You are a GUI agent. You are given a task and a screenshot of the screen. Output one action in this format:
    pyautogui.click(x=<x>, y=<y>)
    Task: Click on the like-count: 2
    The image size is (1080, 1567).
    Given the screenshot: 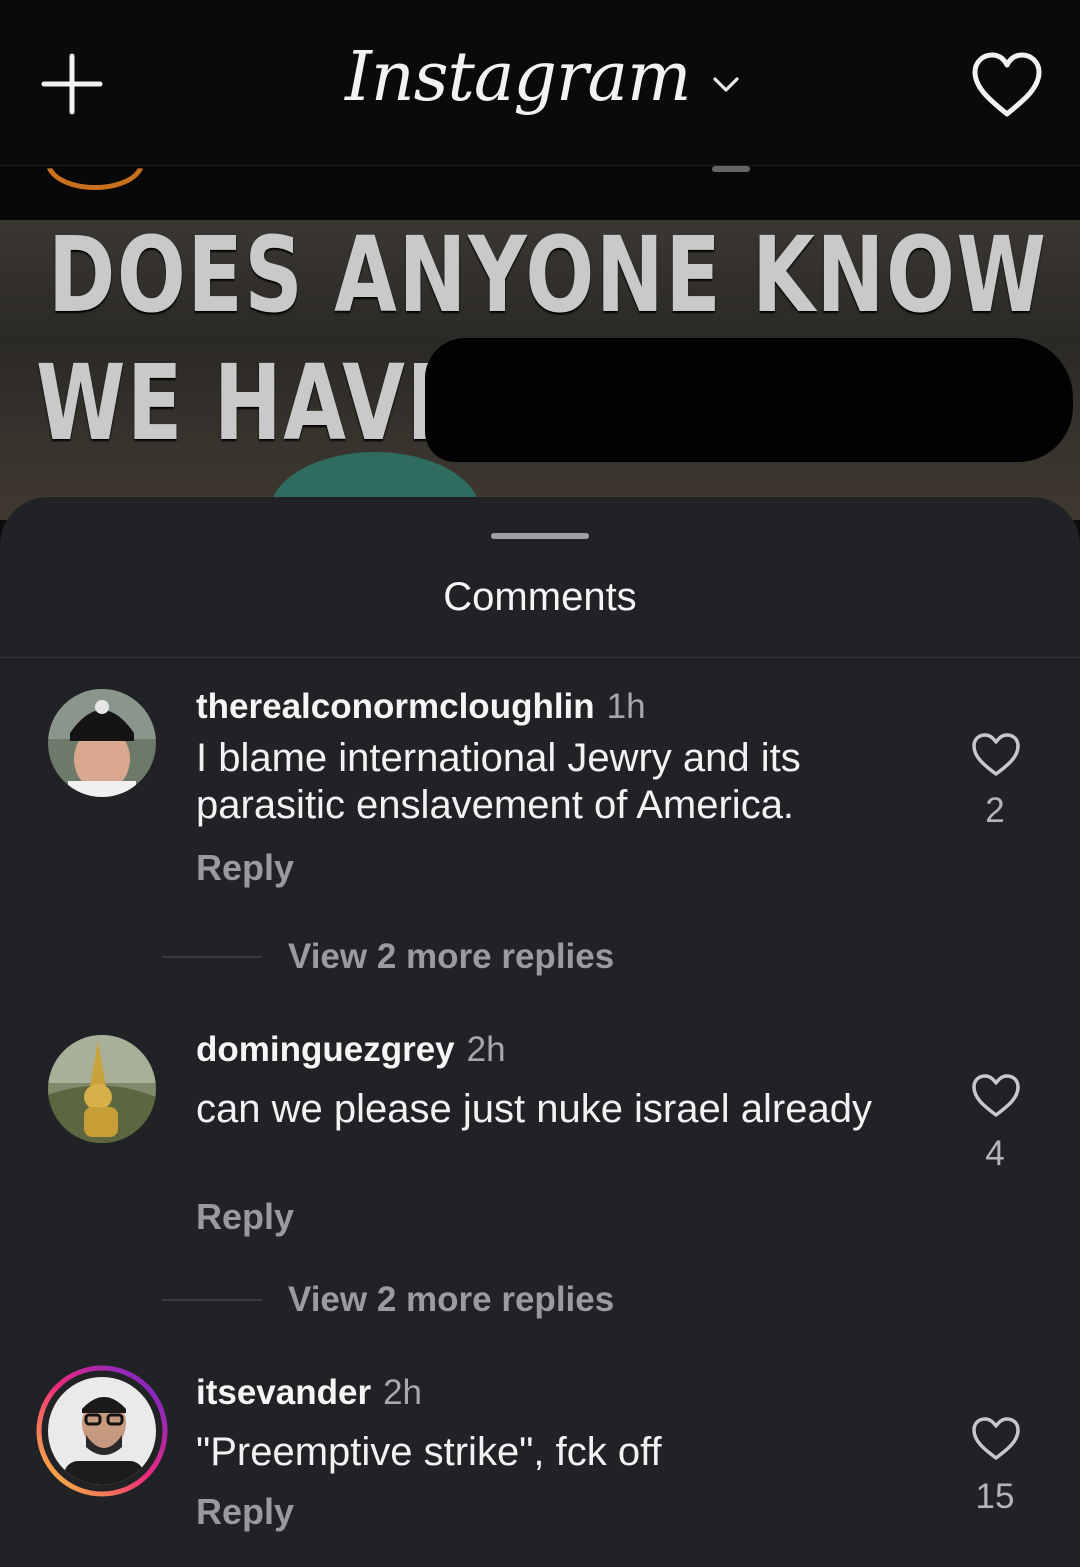 What is the action you would take?
    pyautogui.click(x=995, y=810)
    